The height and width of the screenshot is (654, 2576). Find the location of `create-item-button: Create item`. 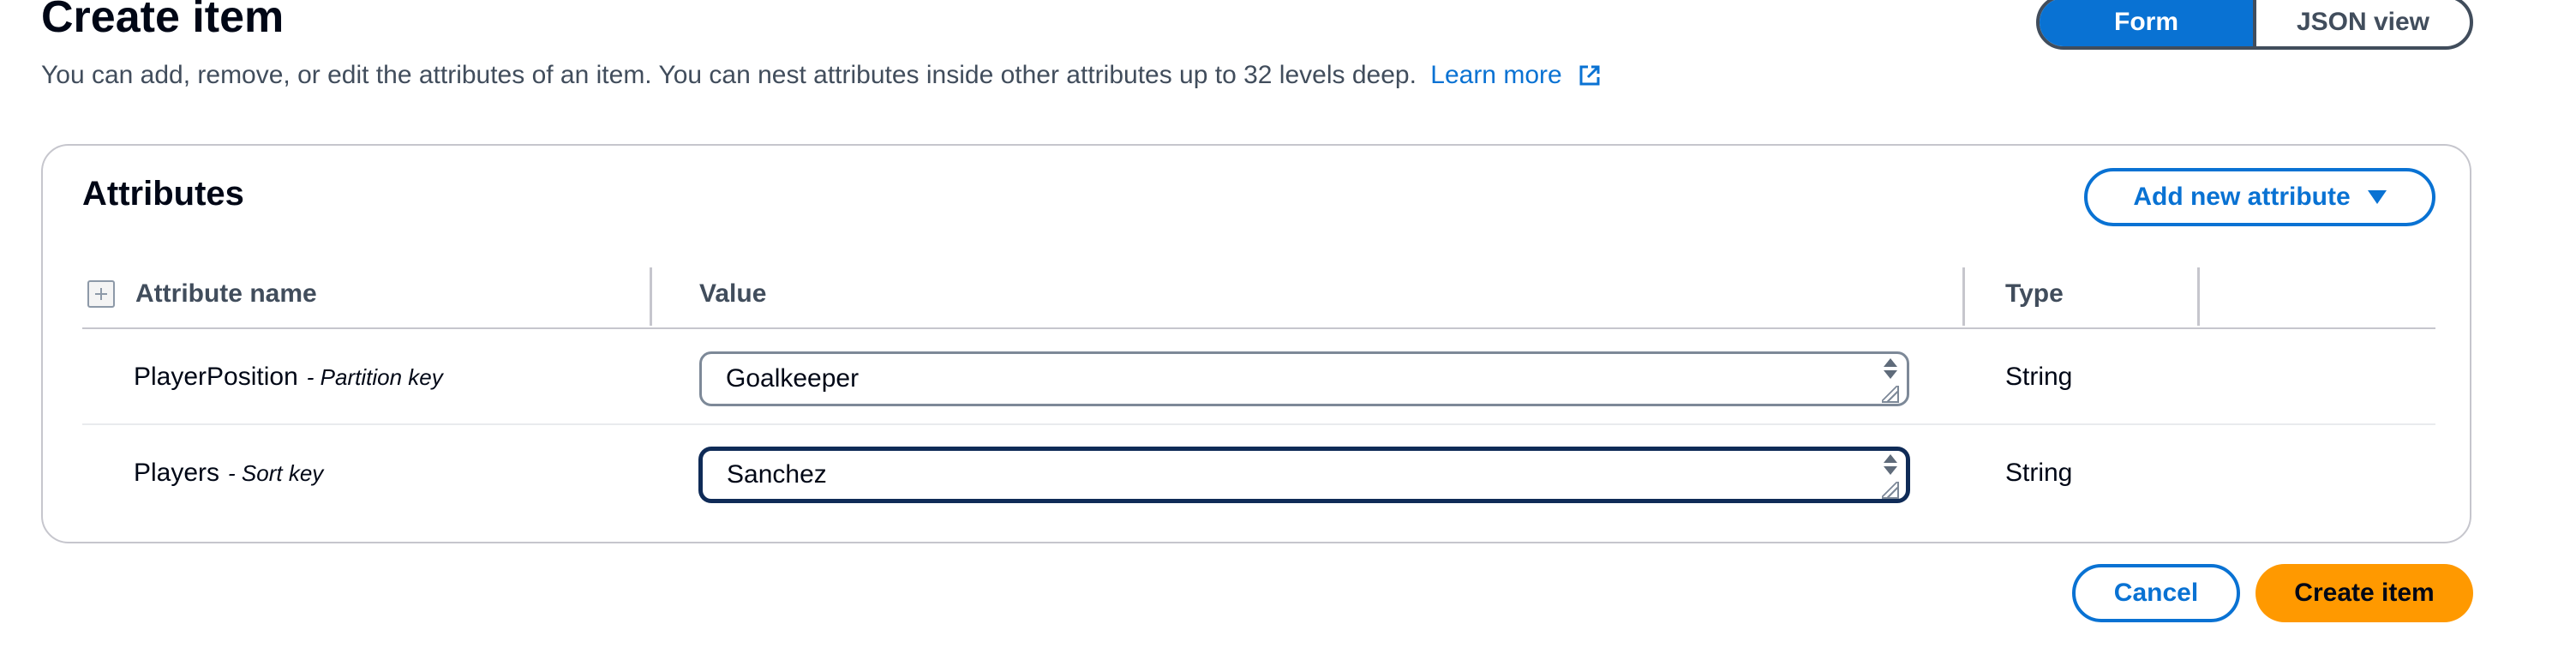

create-item-button: Create item is located at coordinates (2364, 593).